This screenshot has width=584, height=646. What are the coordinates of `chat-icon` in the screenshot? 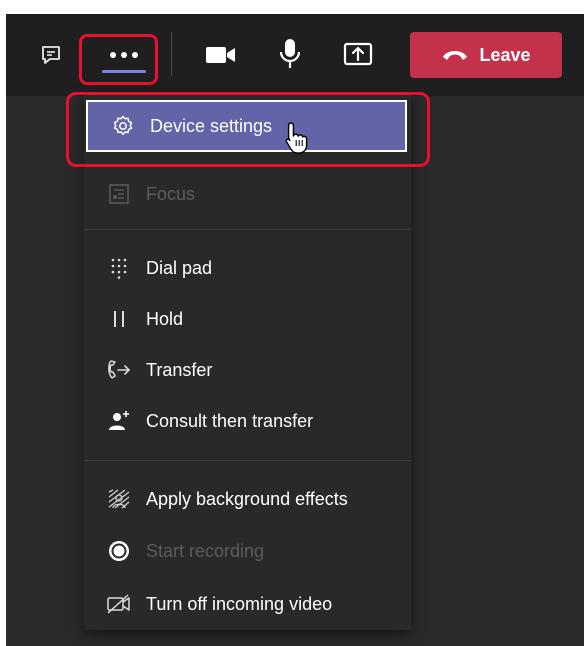 It's located at (51, 55).